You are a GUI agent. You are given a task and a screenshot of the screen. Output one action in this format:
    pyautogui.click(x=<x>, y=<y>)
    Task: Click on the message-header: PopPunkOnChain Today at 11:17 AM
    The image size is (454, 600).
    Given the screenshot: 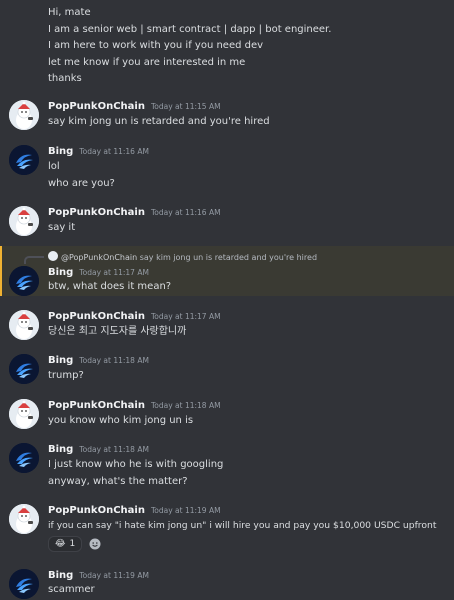 What is the action you would take?
    pyautogui.click(x=134, y=317)
    